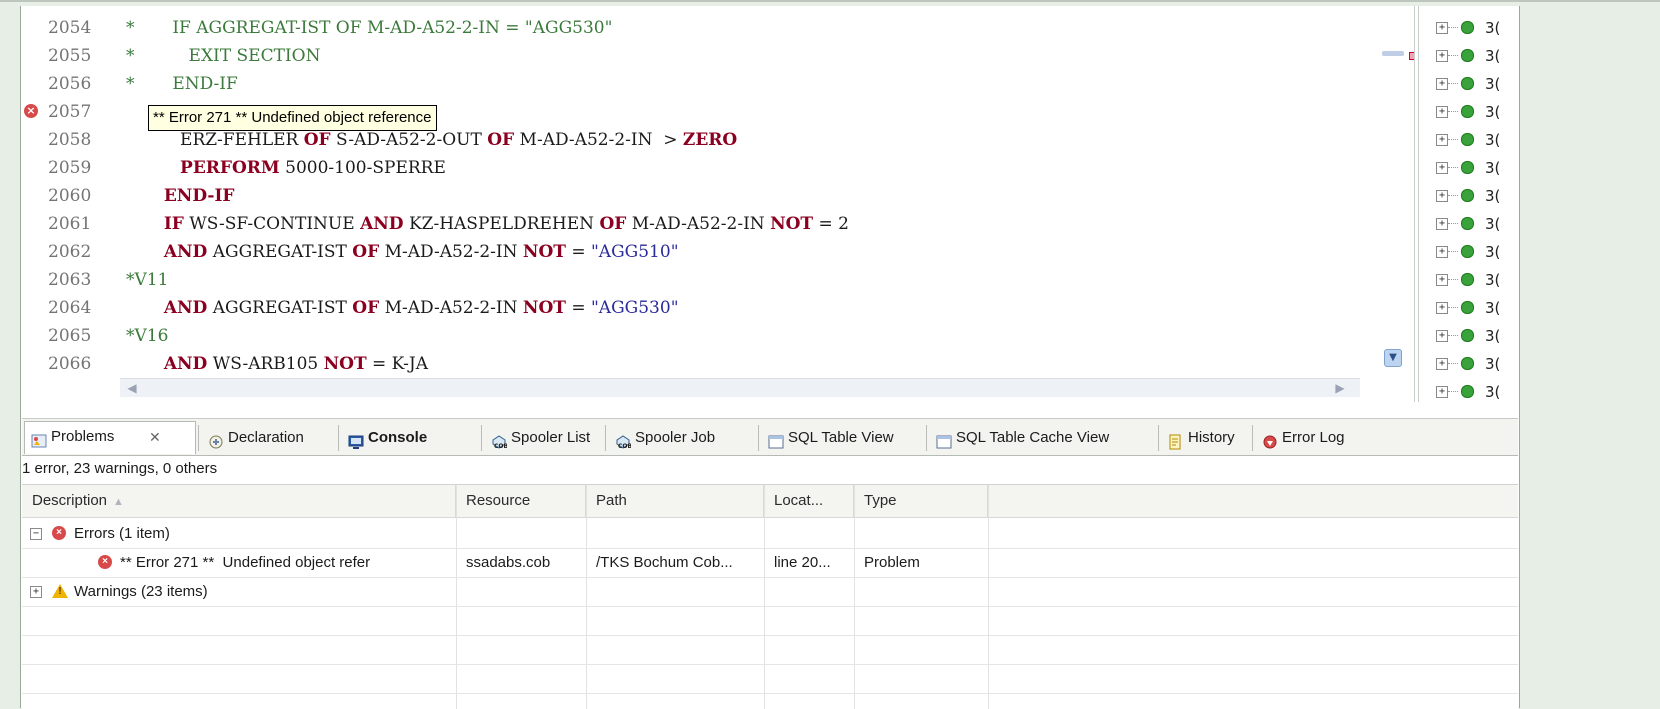  I want to click on problems-icon, so click(39, 439).